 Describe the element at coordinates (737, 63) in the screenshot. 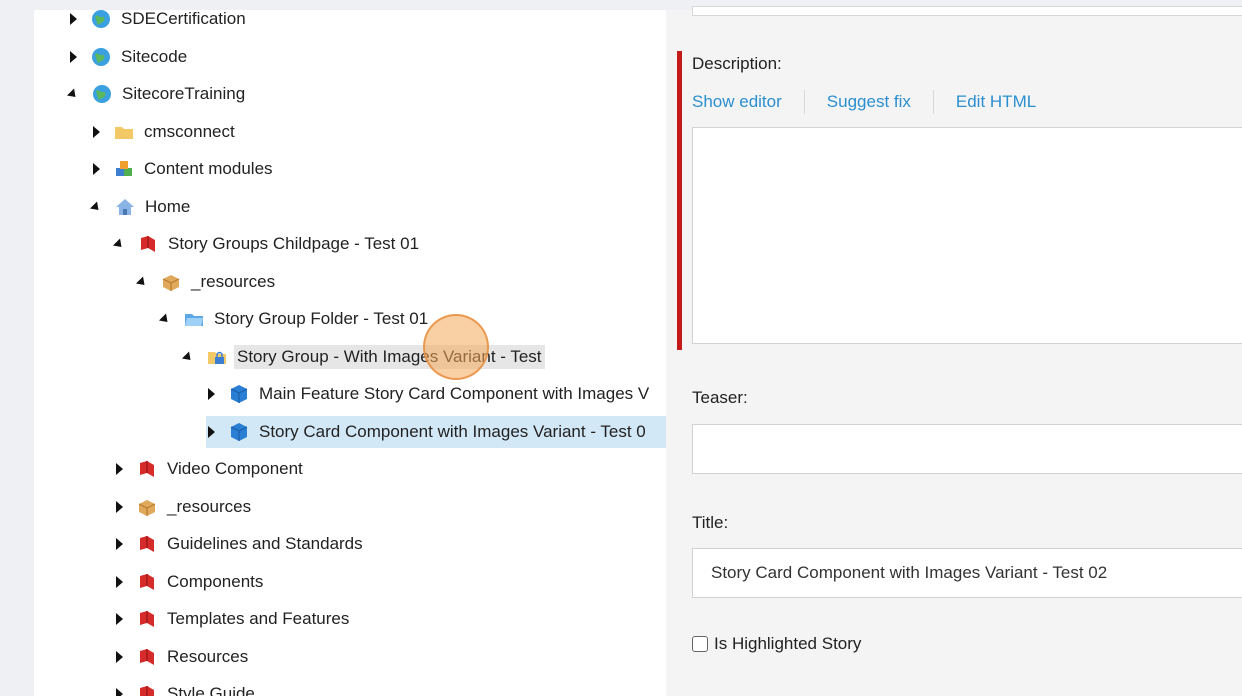

I see `description-label: Description:` at that location.